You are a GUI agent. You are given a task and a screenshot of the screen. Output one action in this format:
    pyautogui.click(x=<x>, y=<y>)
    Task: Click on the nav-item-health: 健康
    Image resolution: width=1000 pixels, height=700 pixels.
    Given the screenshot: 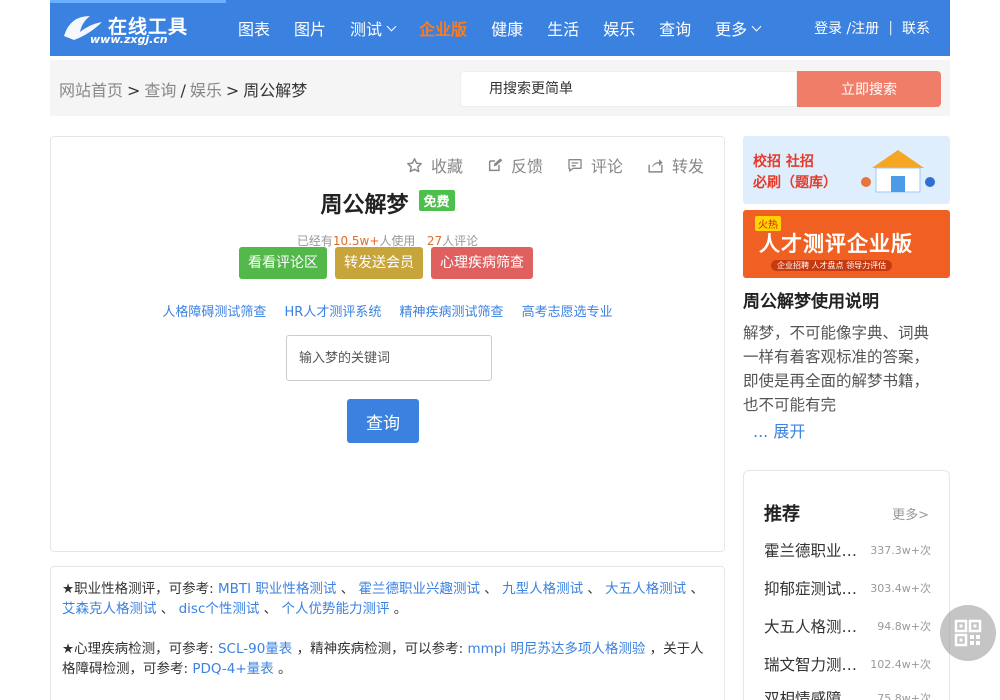 What is the action you would take?
    pyautogui.click(x=507, y=28)
    